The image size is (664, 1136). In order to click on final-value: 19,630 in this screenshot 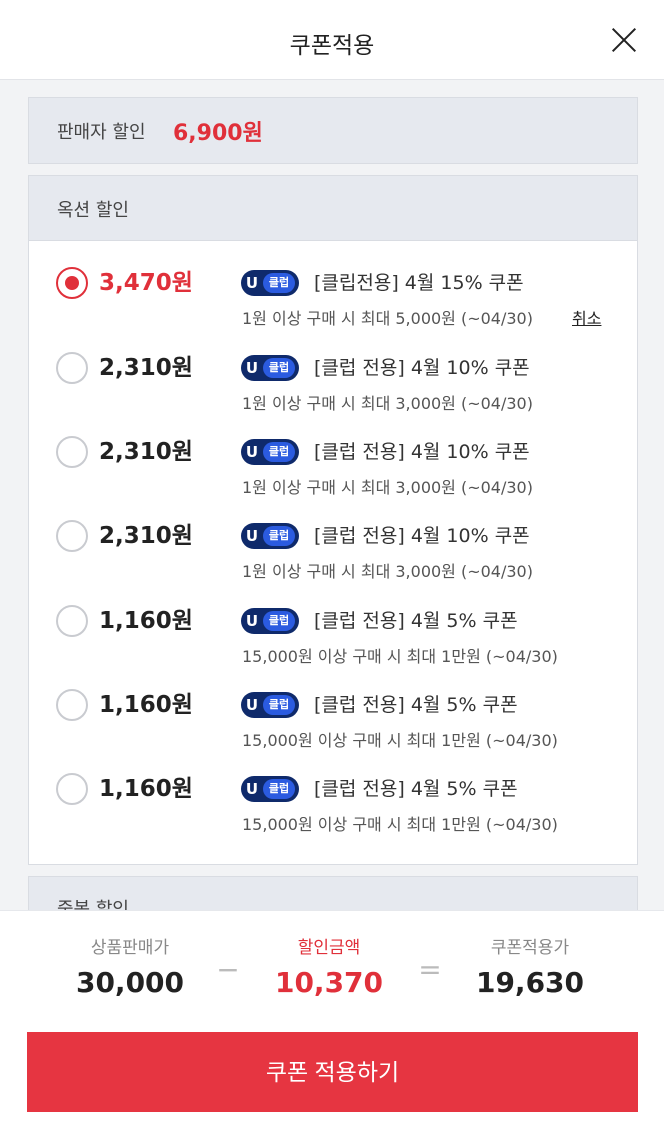, I will do `click(530, 982)`.